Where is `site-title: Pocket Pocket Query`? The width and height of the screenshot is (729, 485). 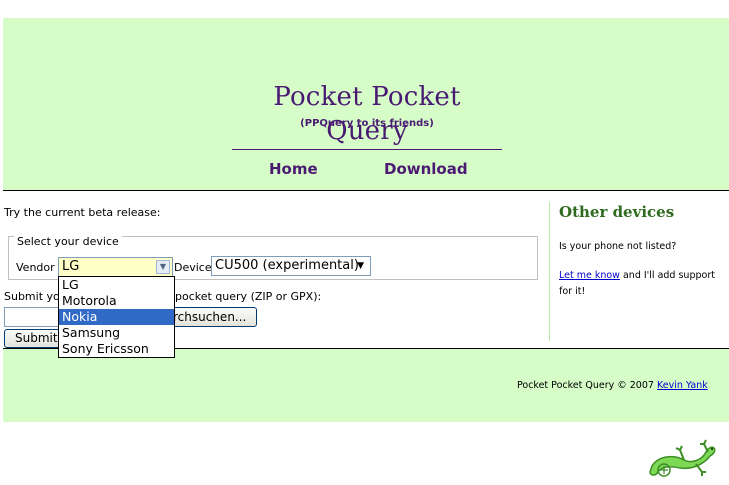
site-title: Pocket Pocket Query is located at coordinates (367, 115).